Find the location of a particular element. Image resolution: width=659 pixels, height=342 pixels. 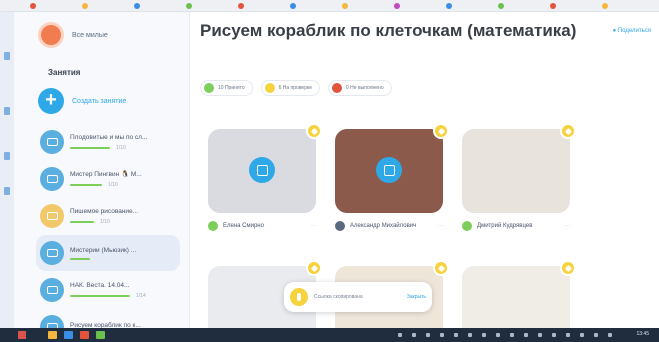

status-filter-chip: 10 Принято is located at coordinates (226, 88).